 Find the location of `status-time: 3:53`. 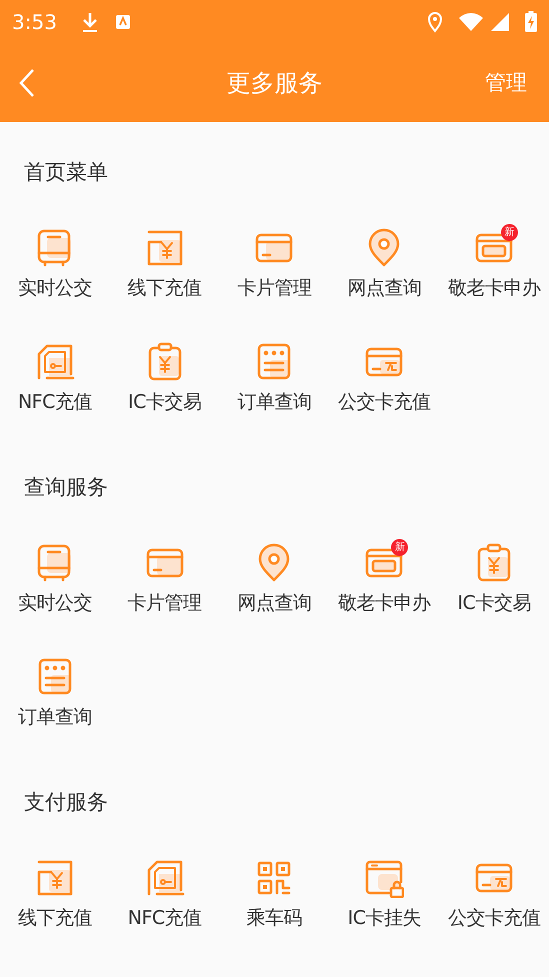

status-time: 3:53 is located at coordinates (34, 22).